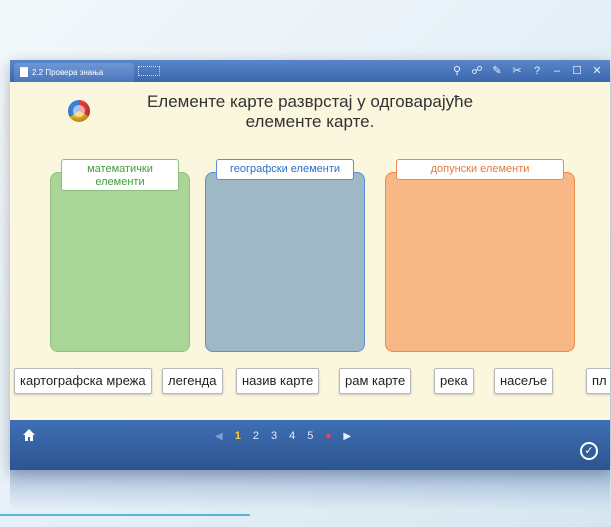 This screenshot has width=611, height=527. I want to click on page-4: 4, so click(292, 436).